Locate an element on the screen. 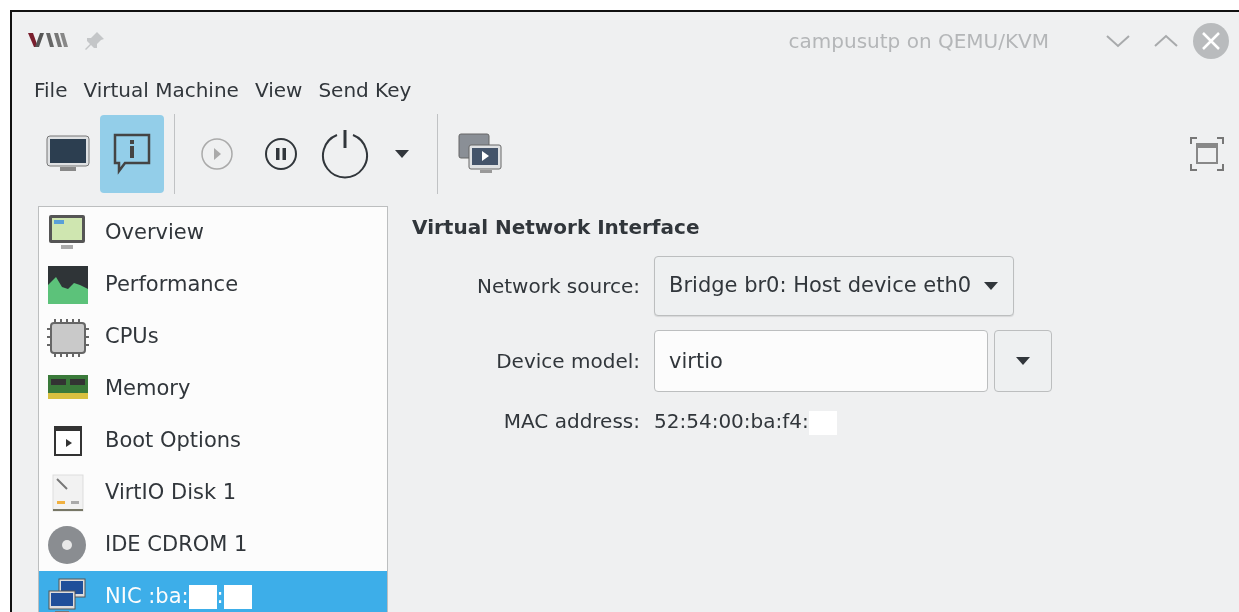  monitor-icon is located at coordinates (68, 154).